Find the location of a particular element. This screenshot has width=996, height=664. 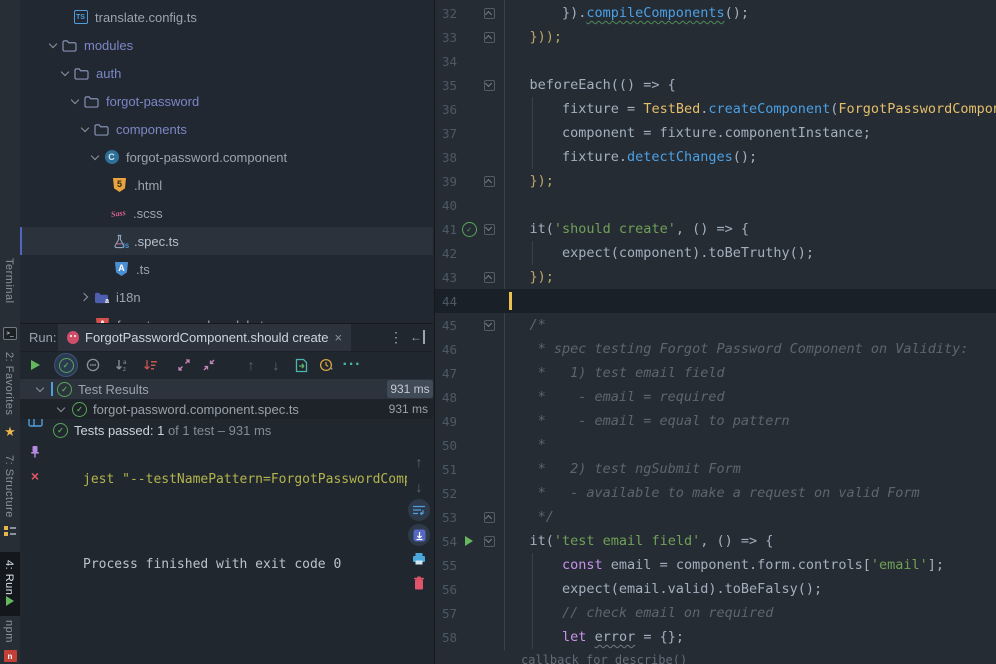

down-stacktrace-icon: ↓ is located at coordinates (419, 487).